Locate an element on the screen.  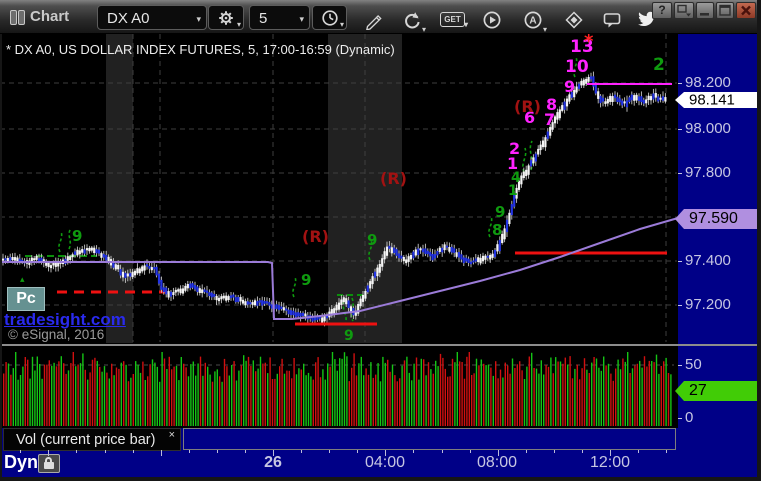
price-tick-label: 98.200 is located at coordinates (708, 82).